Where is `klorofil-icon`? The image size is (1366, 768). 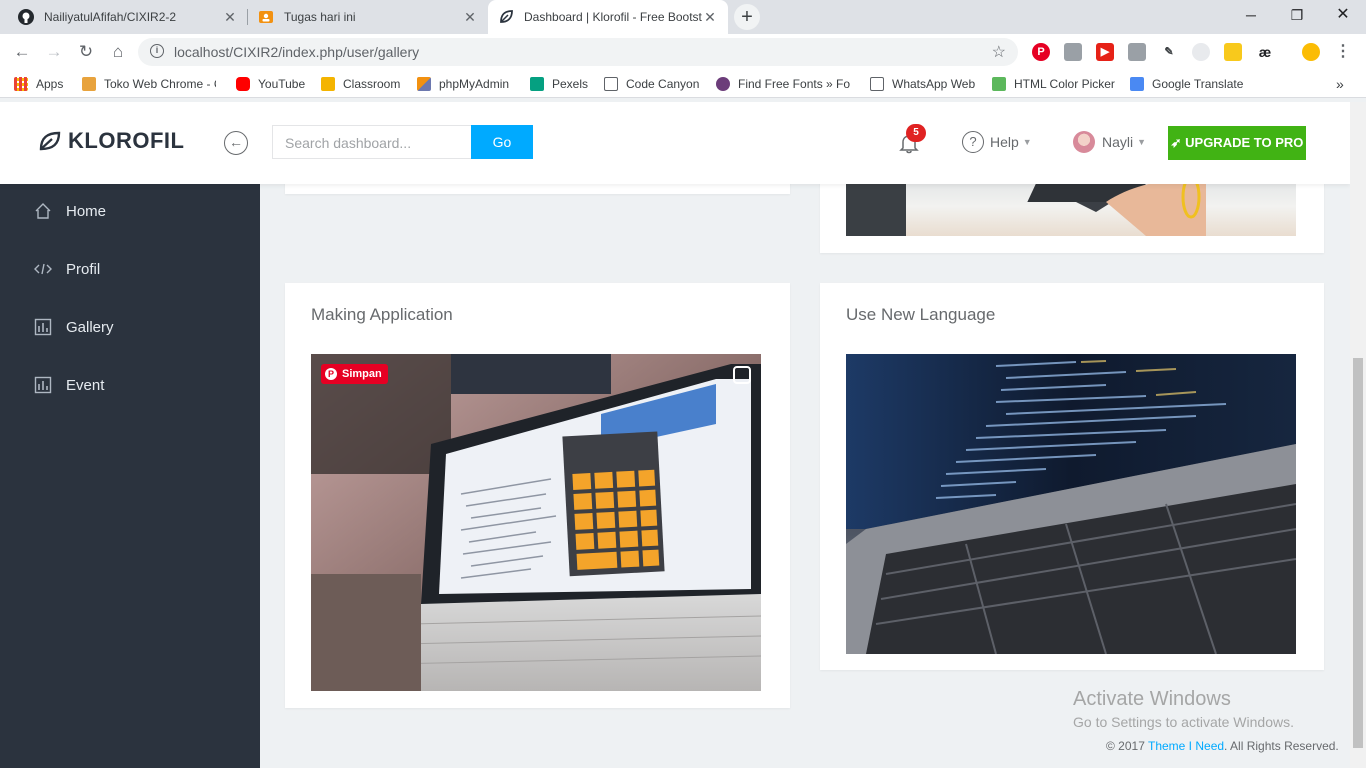
klorofil-icon is located at coordinates (506, 17).